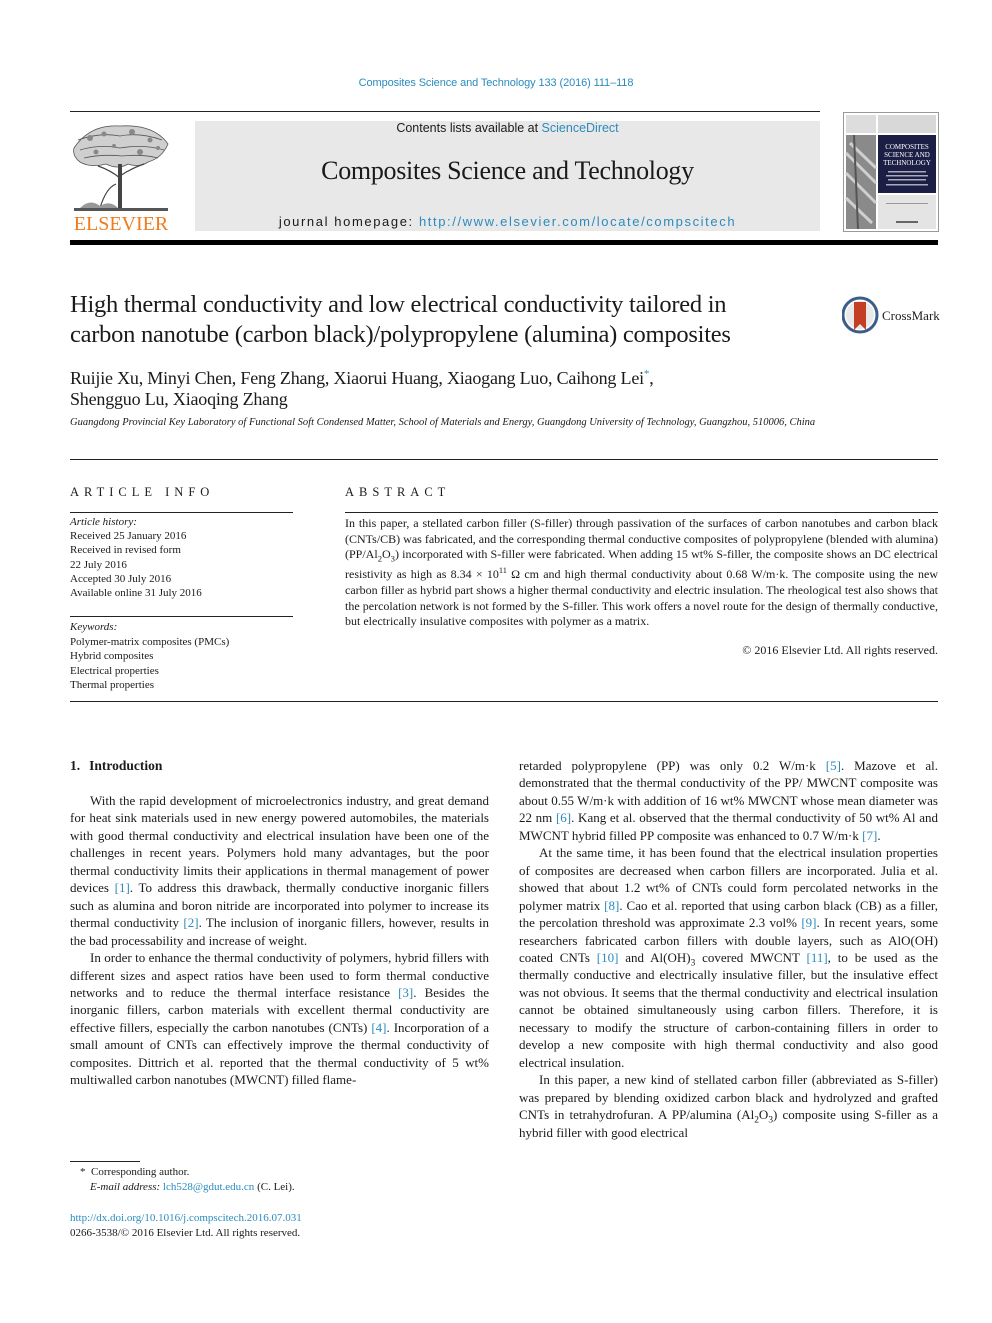  What do you see at coordinates (121, 578) in the screenshot?
I see `history-item: Accepted 30 July 2016` at bounding box center [121, 578].